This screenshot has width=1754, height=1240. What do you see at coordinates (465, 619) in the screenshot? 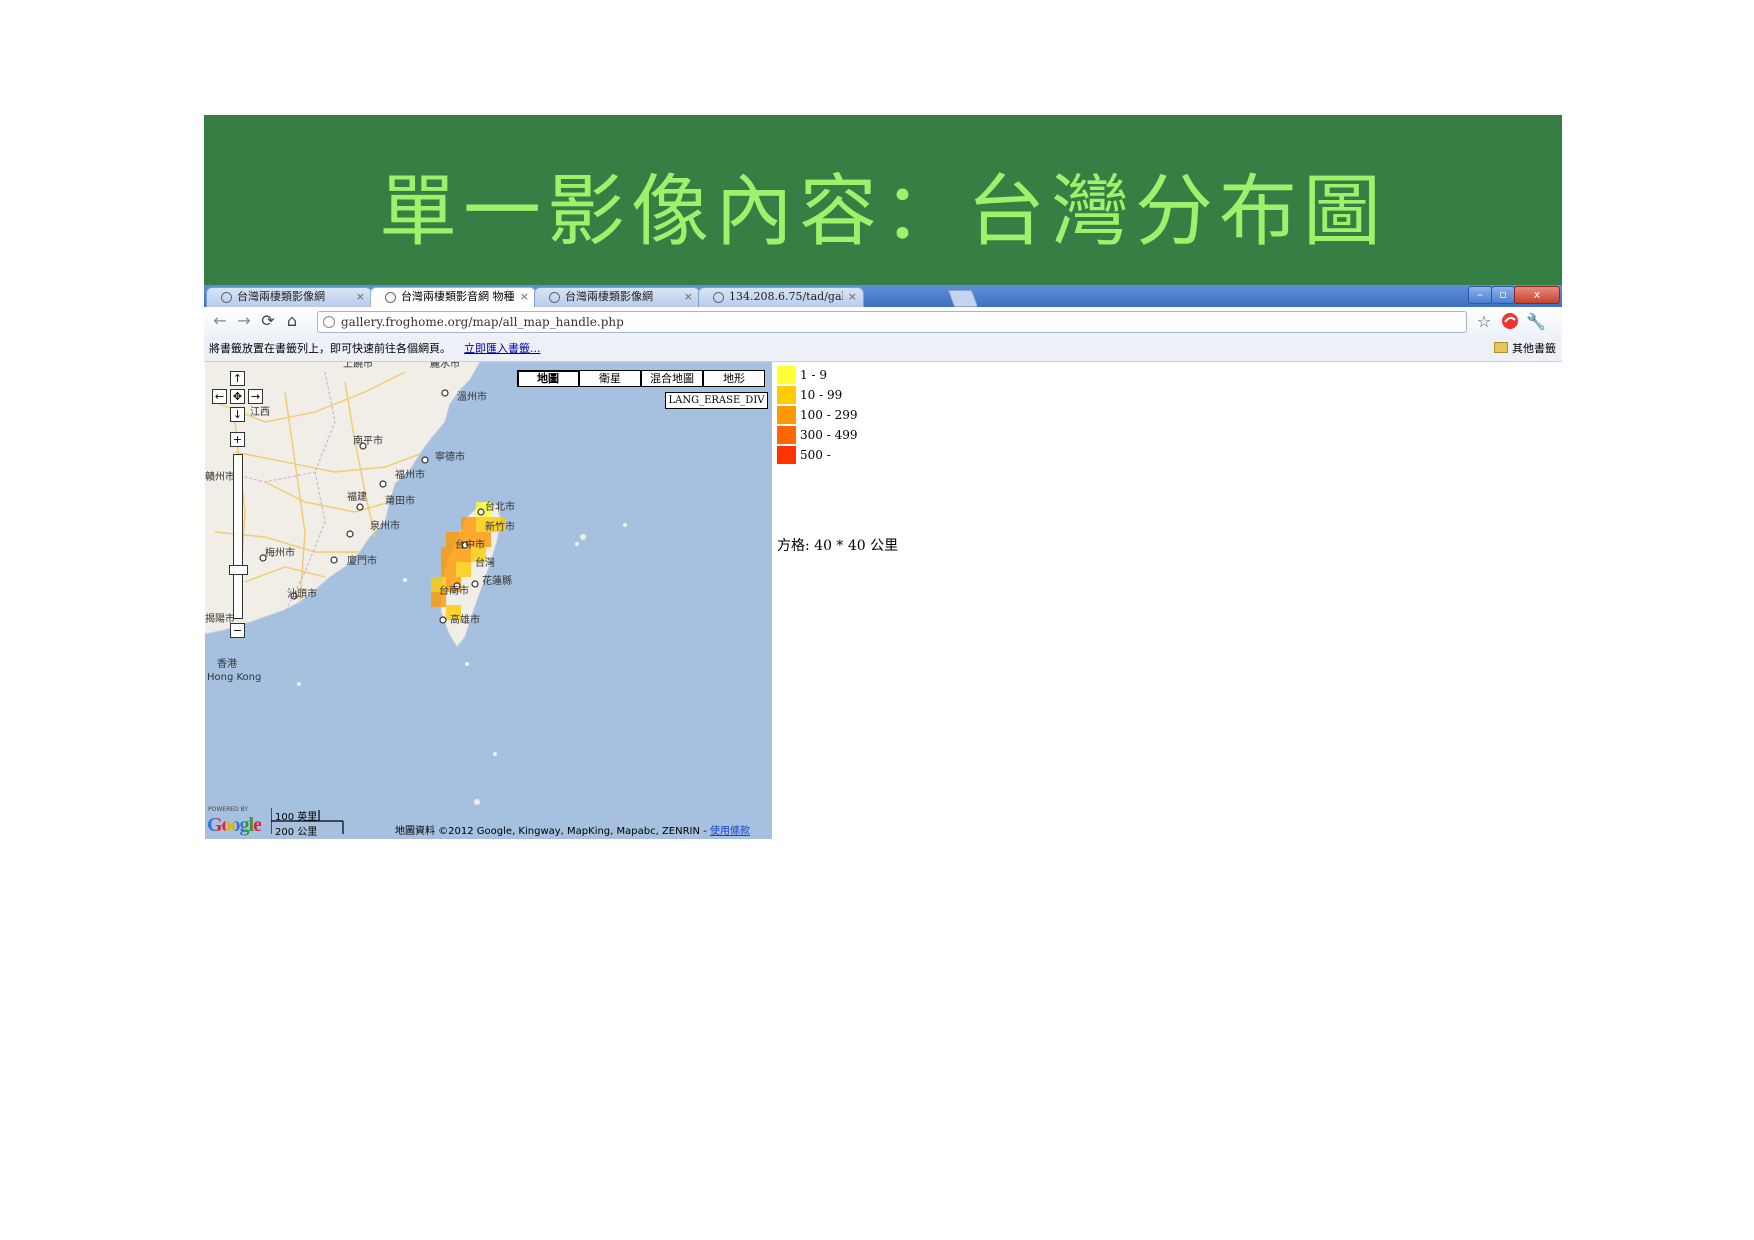
I see `city-label: 高雄市` at bounding box center [465, 619].